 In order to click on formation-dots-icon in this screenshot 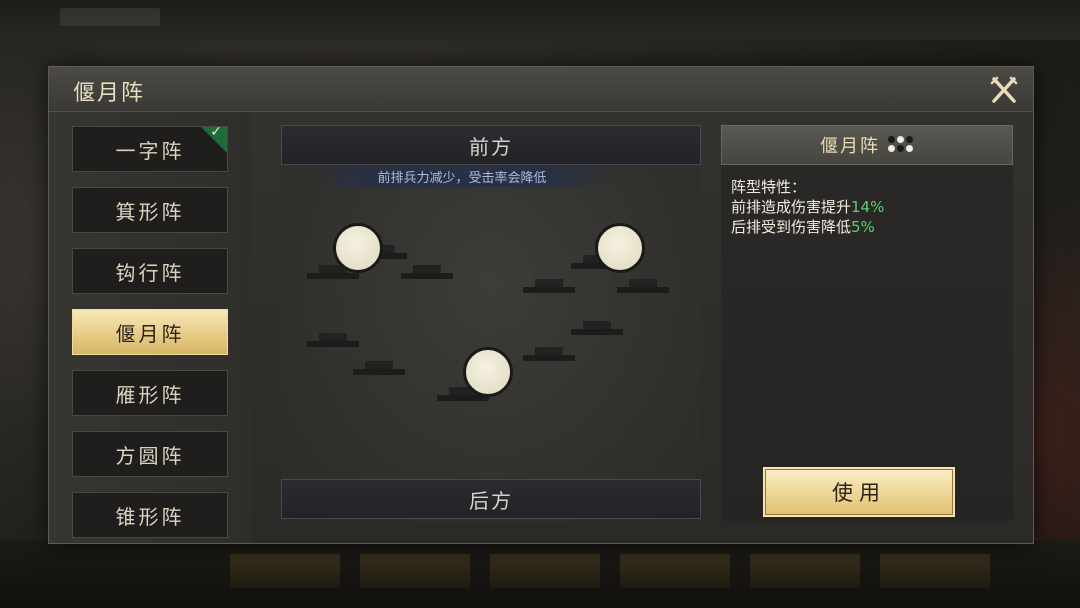, I will do `click(901, 145)`.